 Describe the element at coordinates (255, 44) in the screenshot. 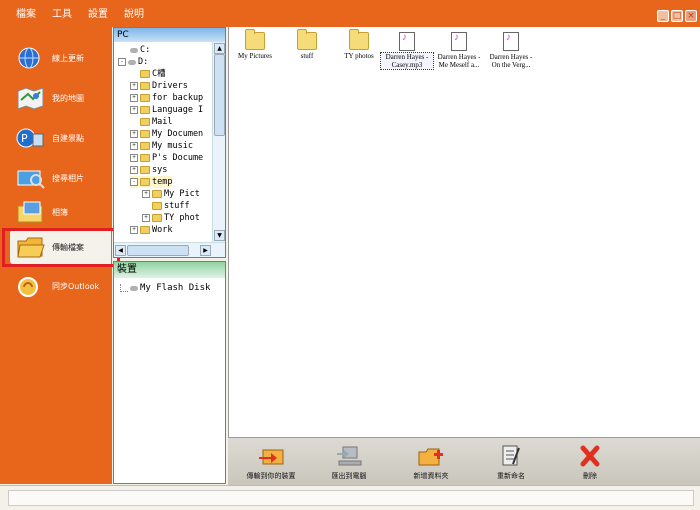

I see `file-item: My Pictures` at that location.